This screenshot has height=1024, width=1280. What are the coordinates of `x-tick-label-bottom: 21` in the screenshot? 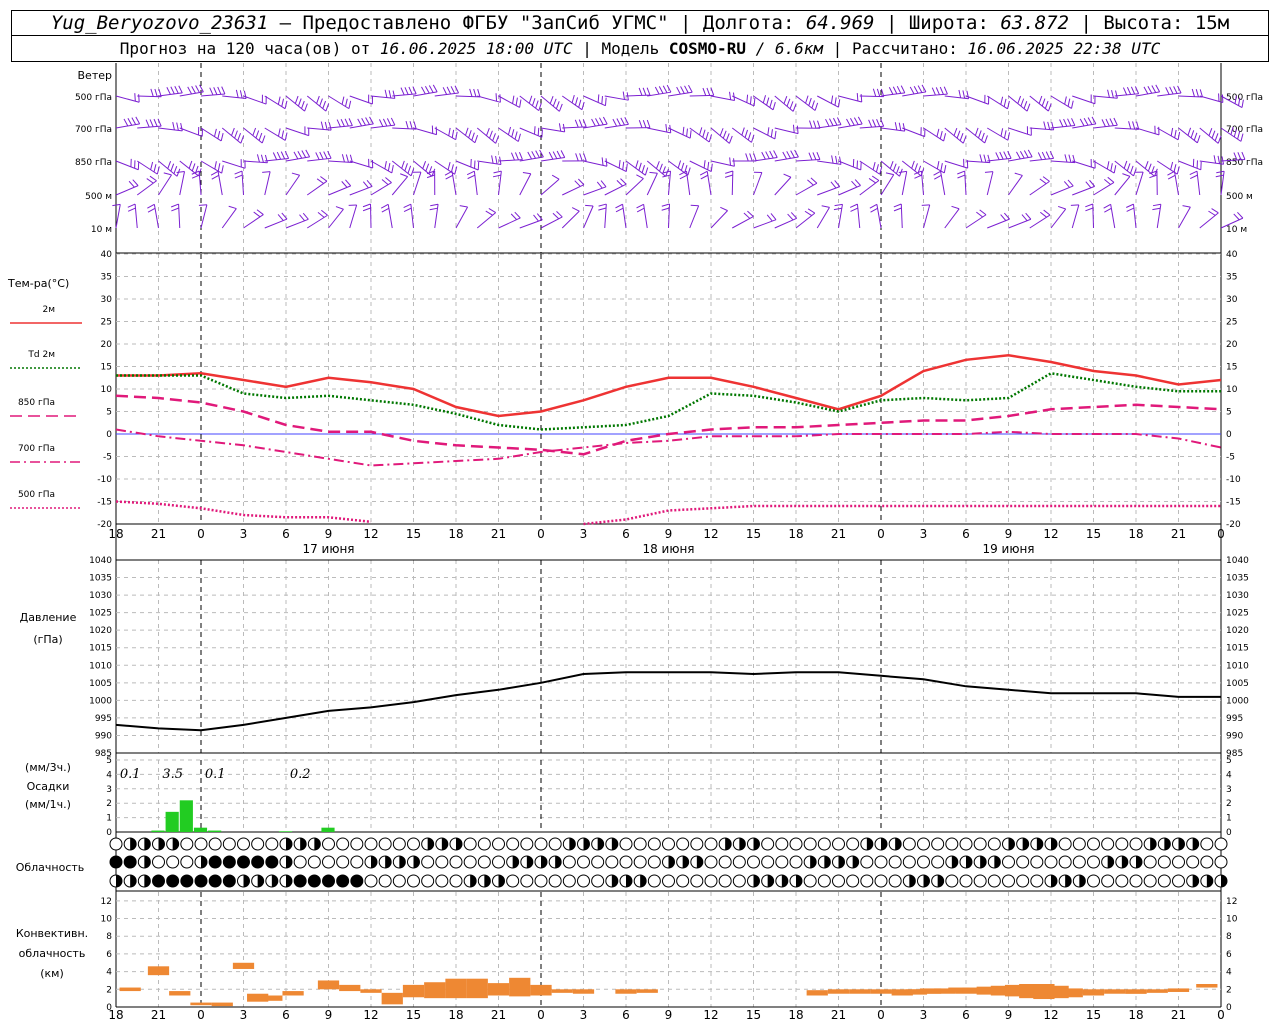 It's located at (498, 1015).